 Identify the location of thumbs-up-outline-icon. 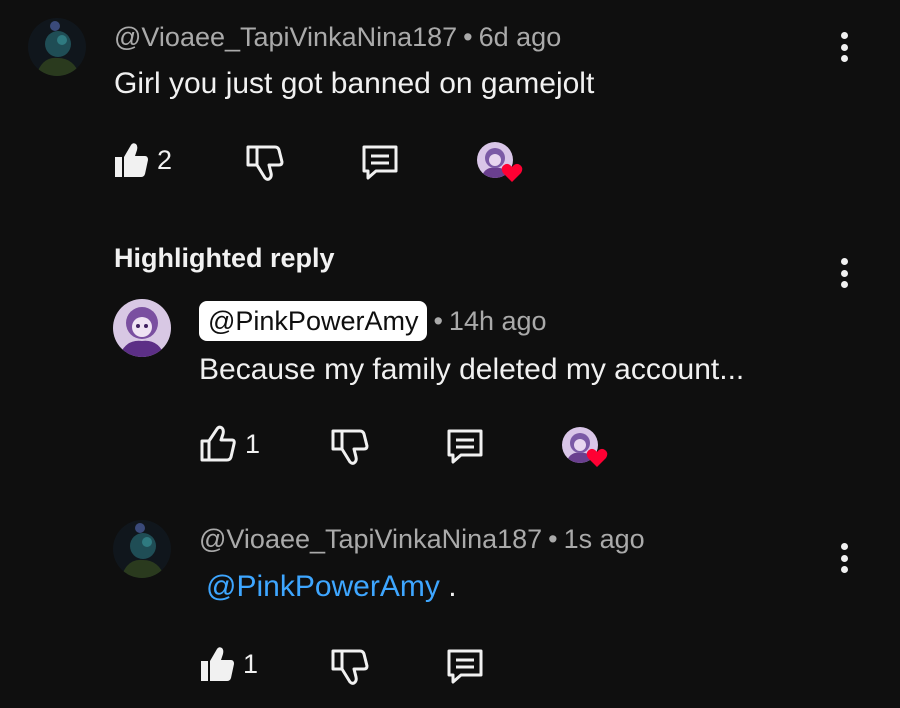
(218, 443).